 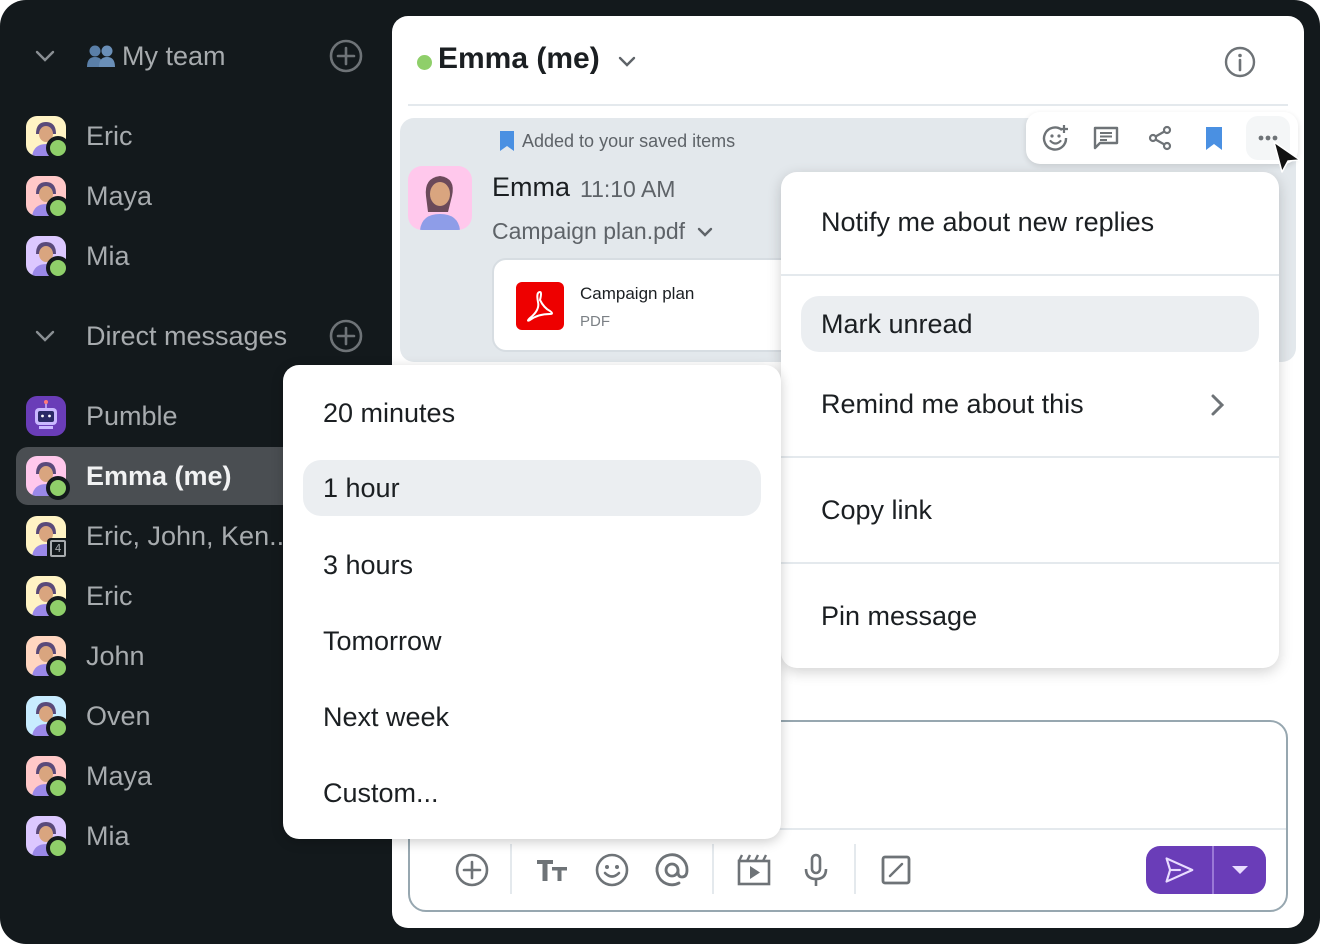 I want to click on sidebar-item-label: Mia, so click(x=108, y=255).